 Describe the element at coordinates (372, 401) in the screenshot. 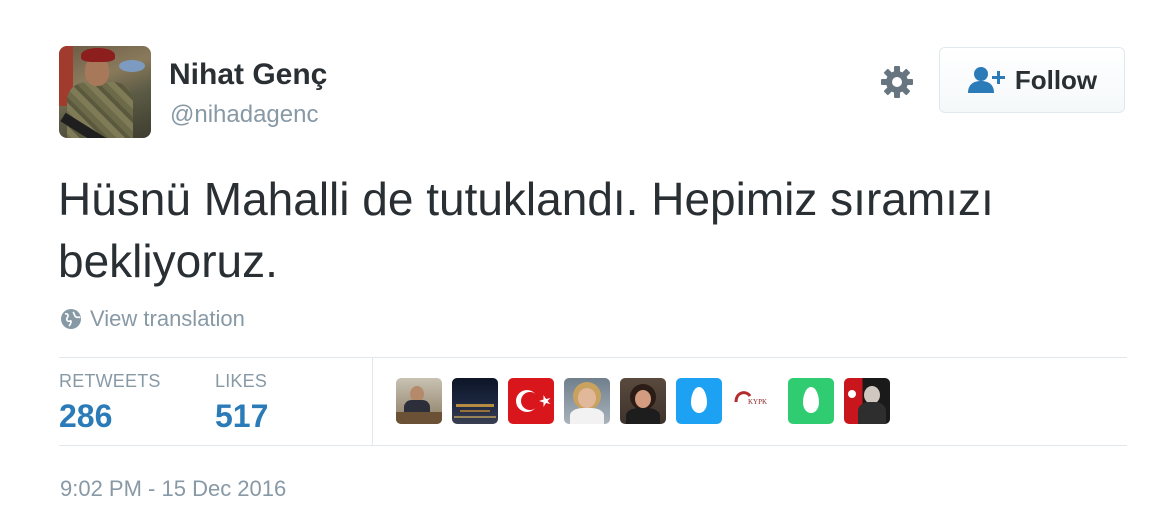

I see `stats-separator` at that location.